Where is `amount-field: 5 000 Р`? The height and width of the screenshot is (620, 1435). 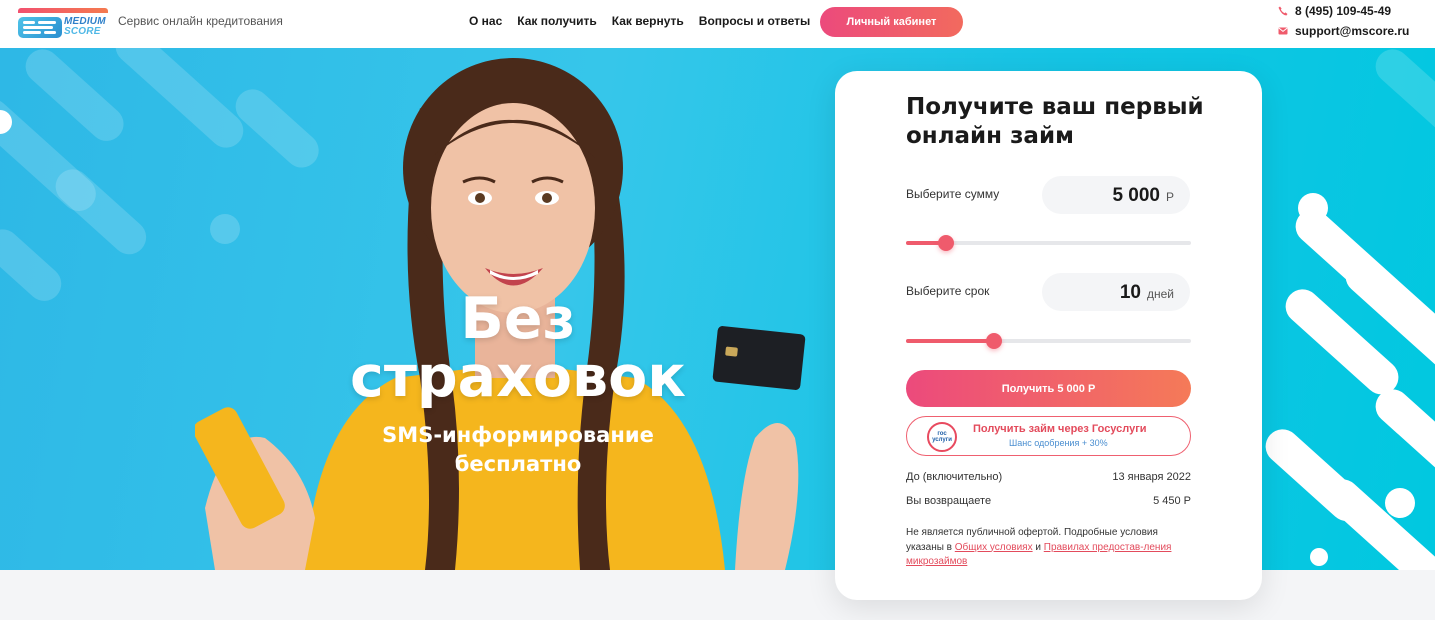
amount-field: 5 000 Р is located at coordinates (1116, 195).